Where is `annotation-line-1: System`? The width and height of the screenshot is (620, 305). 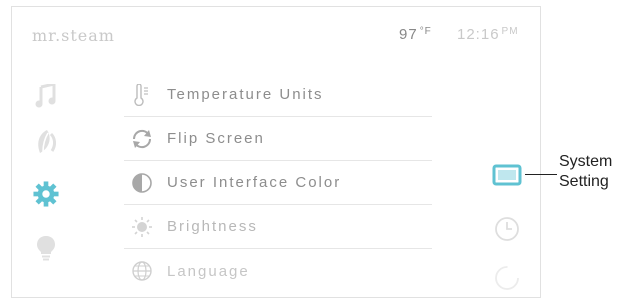 annotation-line-1: System is located at coordinates (586, 161).